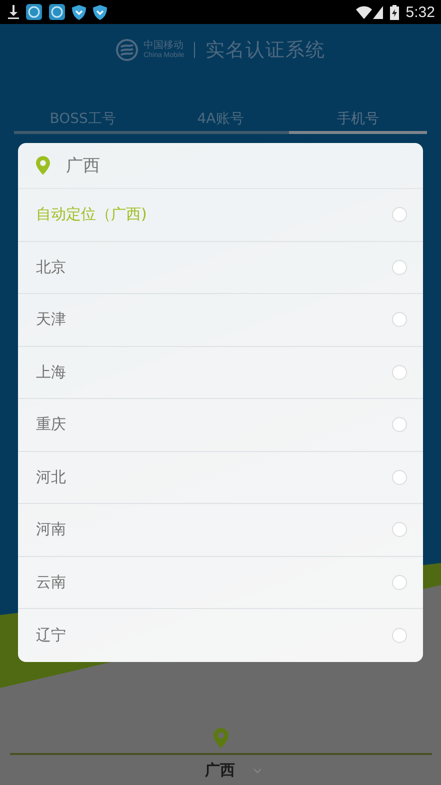 The image size is (441, 785). Describe the element at coordinates (83, 166) in the screenshot. I see `selected-province: 广西` at that location.